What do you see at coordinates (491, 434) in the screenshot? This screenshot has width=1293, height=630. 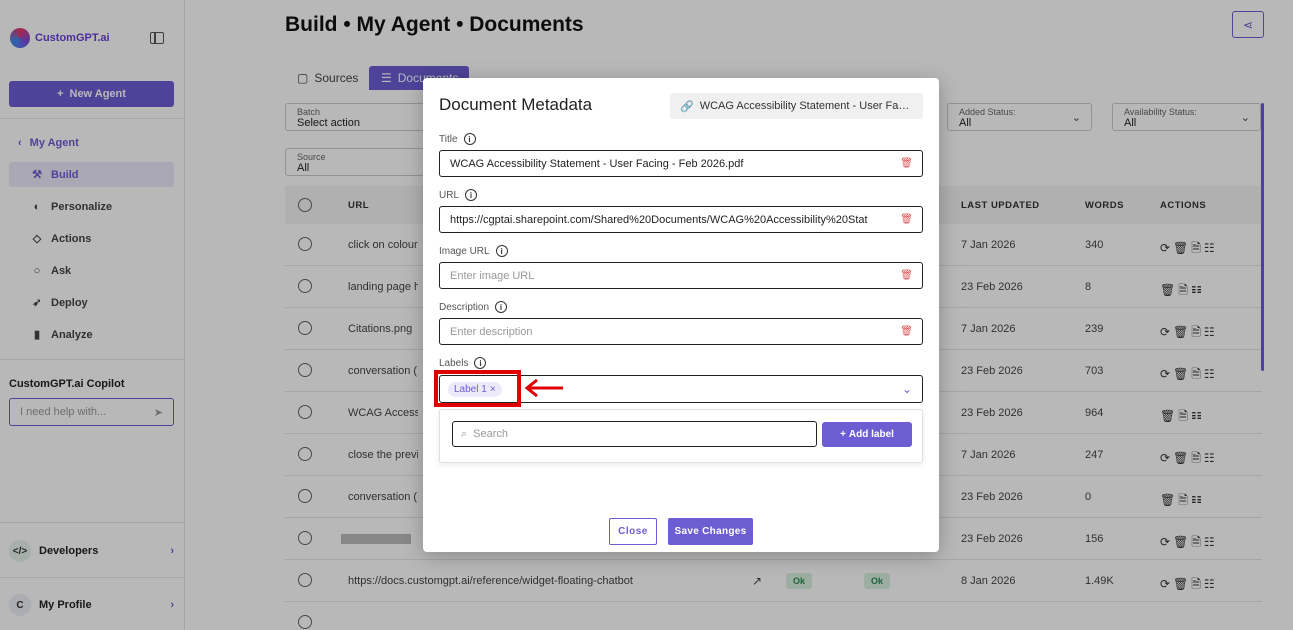 I see `search-placeholder: Search` at bounding box center [491, 434].